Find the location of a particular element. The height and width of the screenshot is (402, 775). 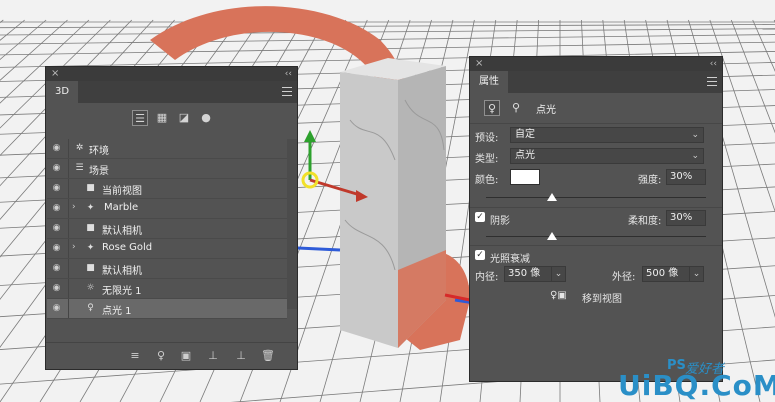

transform-icon: ⊥ is located at coordinates (241, 356).